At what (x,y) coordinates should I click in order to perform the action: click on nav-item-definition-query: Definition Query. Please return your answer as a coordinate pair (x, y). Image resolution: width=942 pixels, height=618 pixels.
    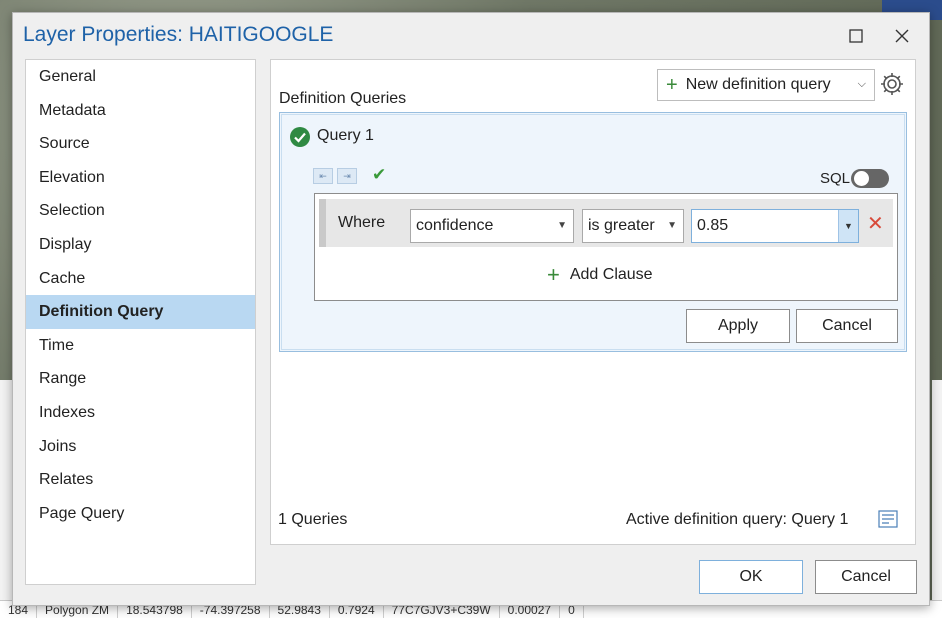
    Looking at the image, I should click on (140, 312).